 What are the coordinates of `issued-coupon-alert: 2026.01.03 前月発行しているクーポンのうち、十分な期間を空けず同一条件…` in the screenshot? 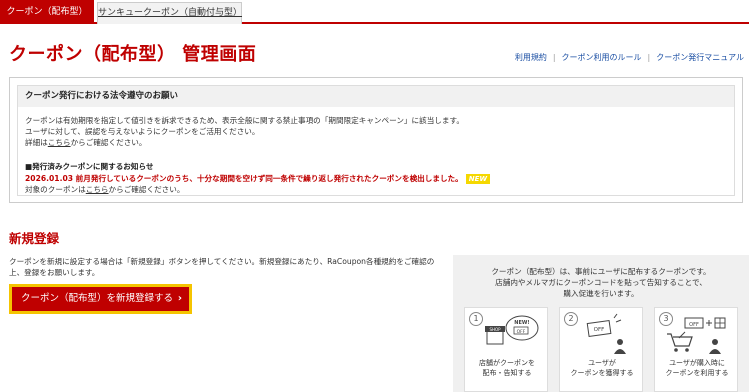 It's located at (258, 178).